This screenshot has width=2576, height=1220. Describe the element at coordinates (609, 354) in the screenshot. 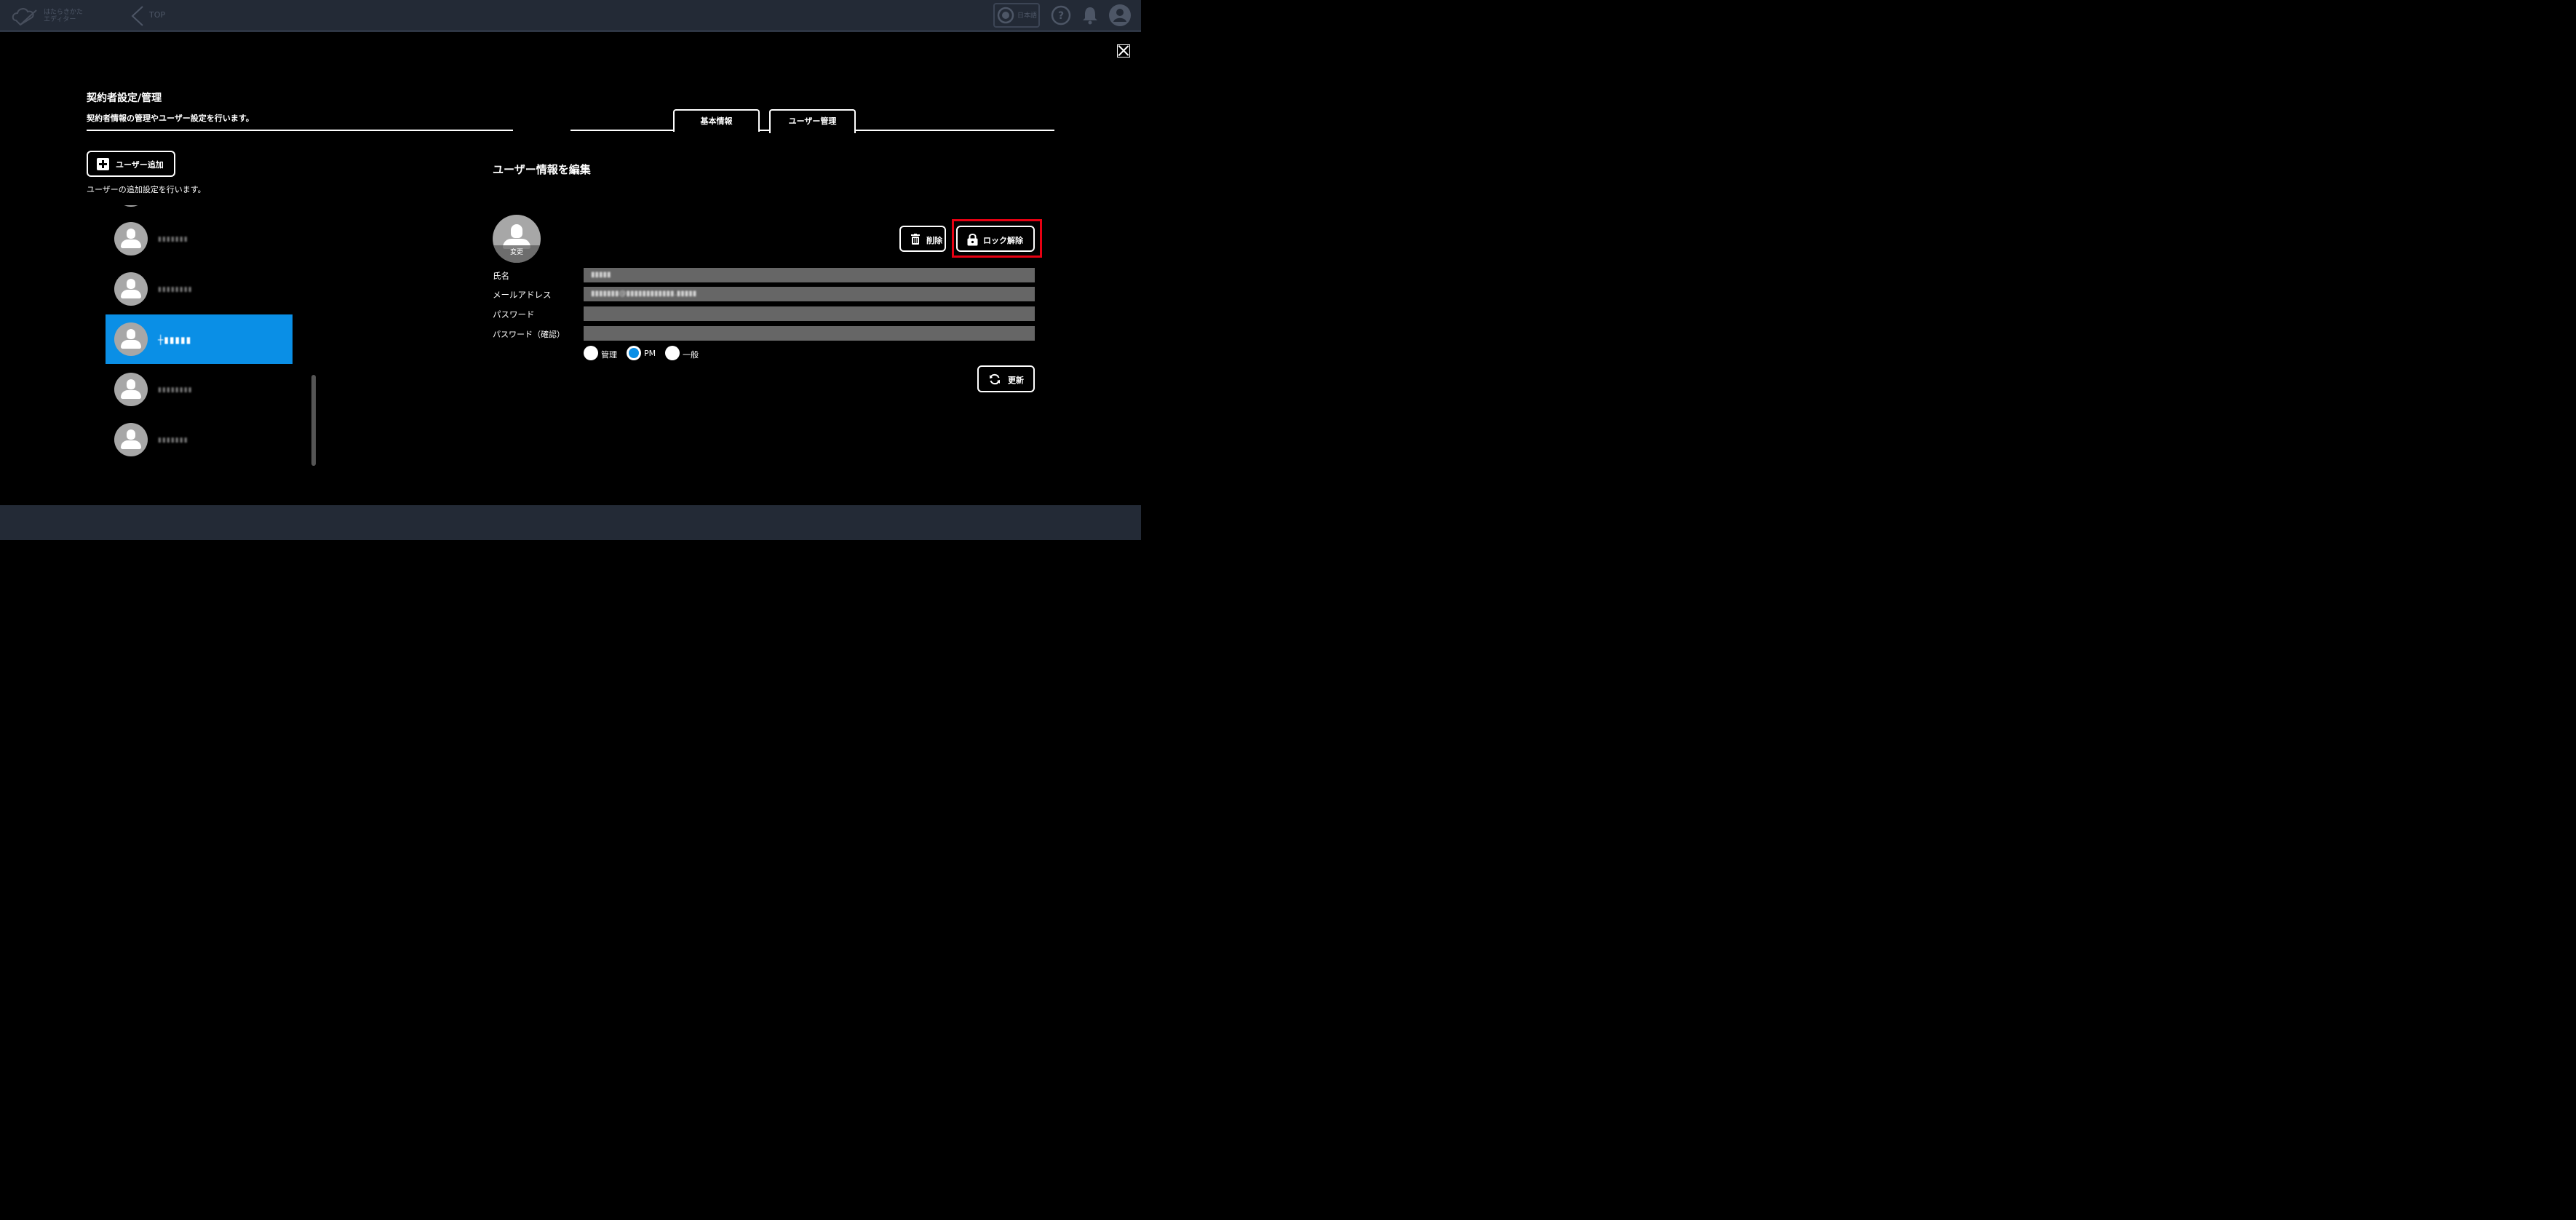

I see `role-label-admin: 管理` at that location.